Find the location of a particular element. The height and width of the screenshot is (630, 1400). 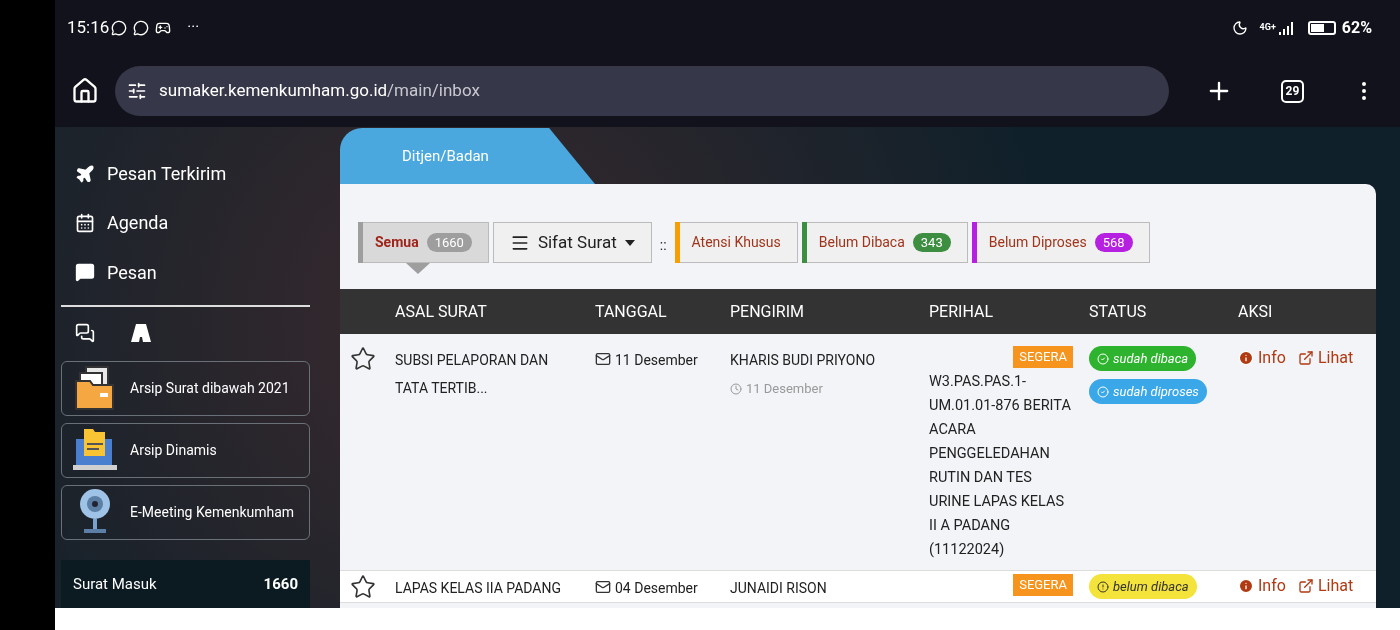

counter-label: Surat Masuk is located at coordinates (115, 584).